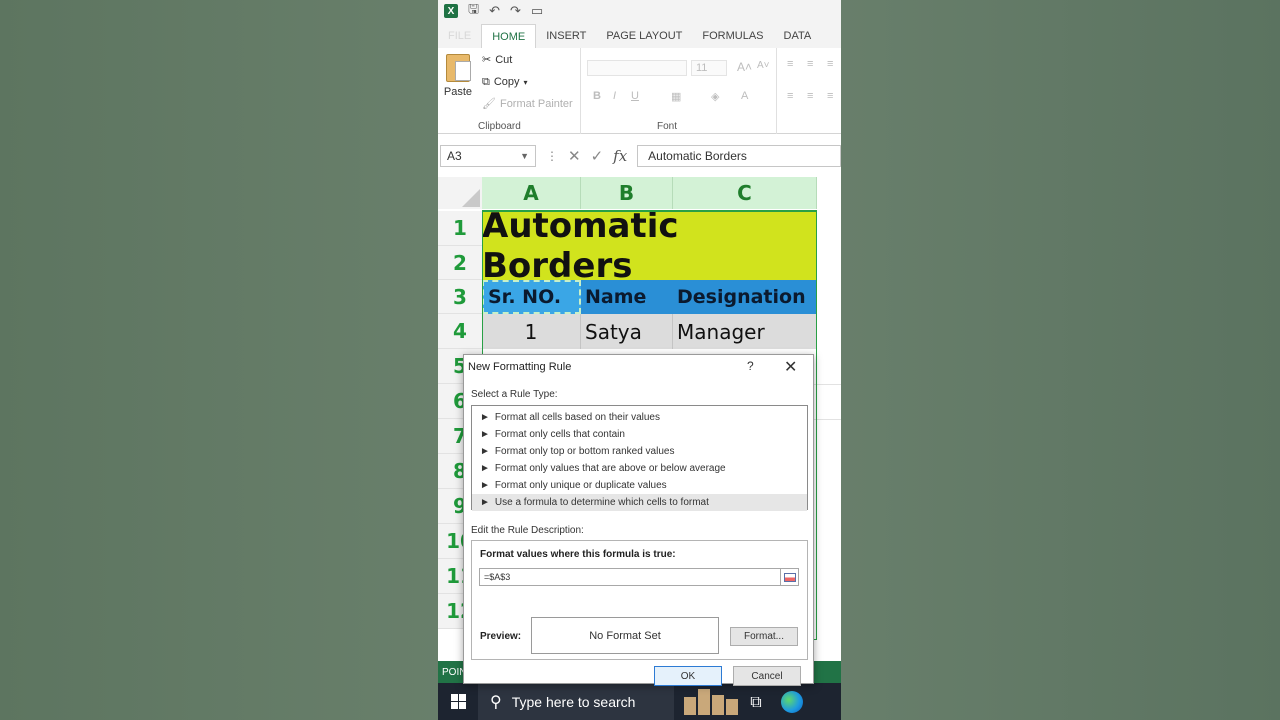 The height and width of the screenshot is (720, 1280). Describe the element at coordinates (763, 65) in the screenshot. I see `shrink-font-icon: A˅` at that location.